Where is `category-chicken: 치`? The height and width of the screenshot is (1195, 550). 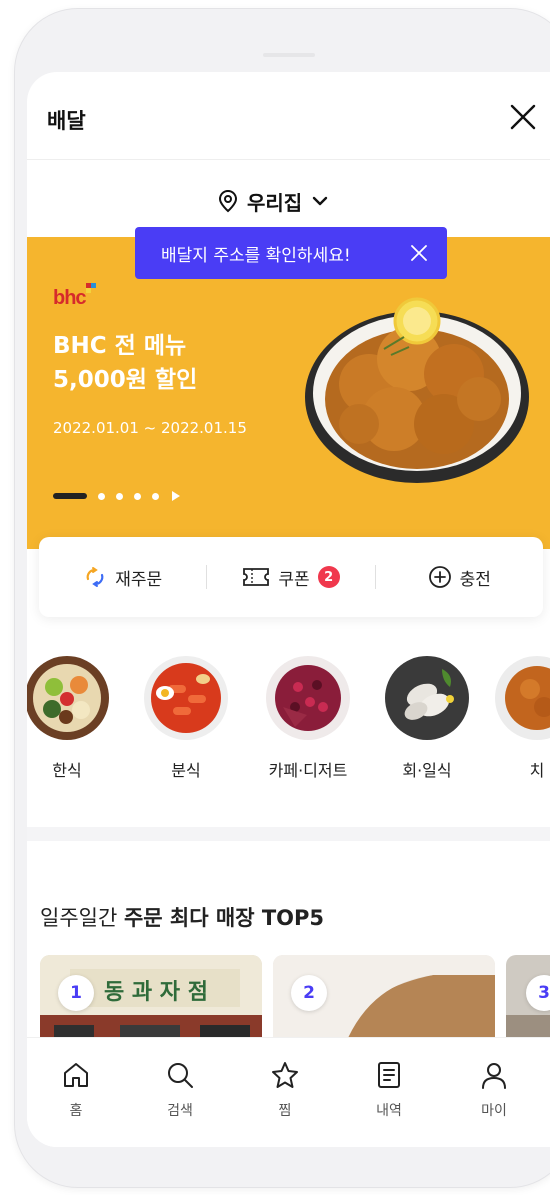
category-chicken: 치 is located at coordinates (516, 718).